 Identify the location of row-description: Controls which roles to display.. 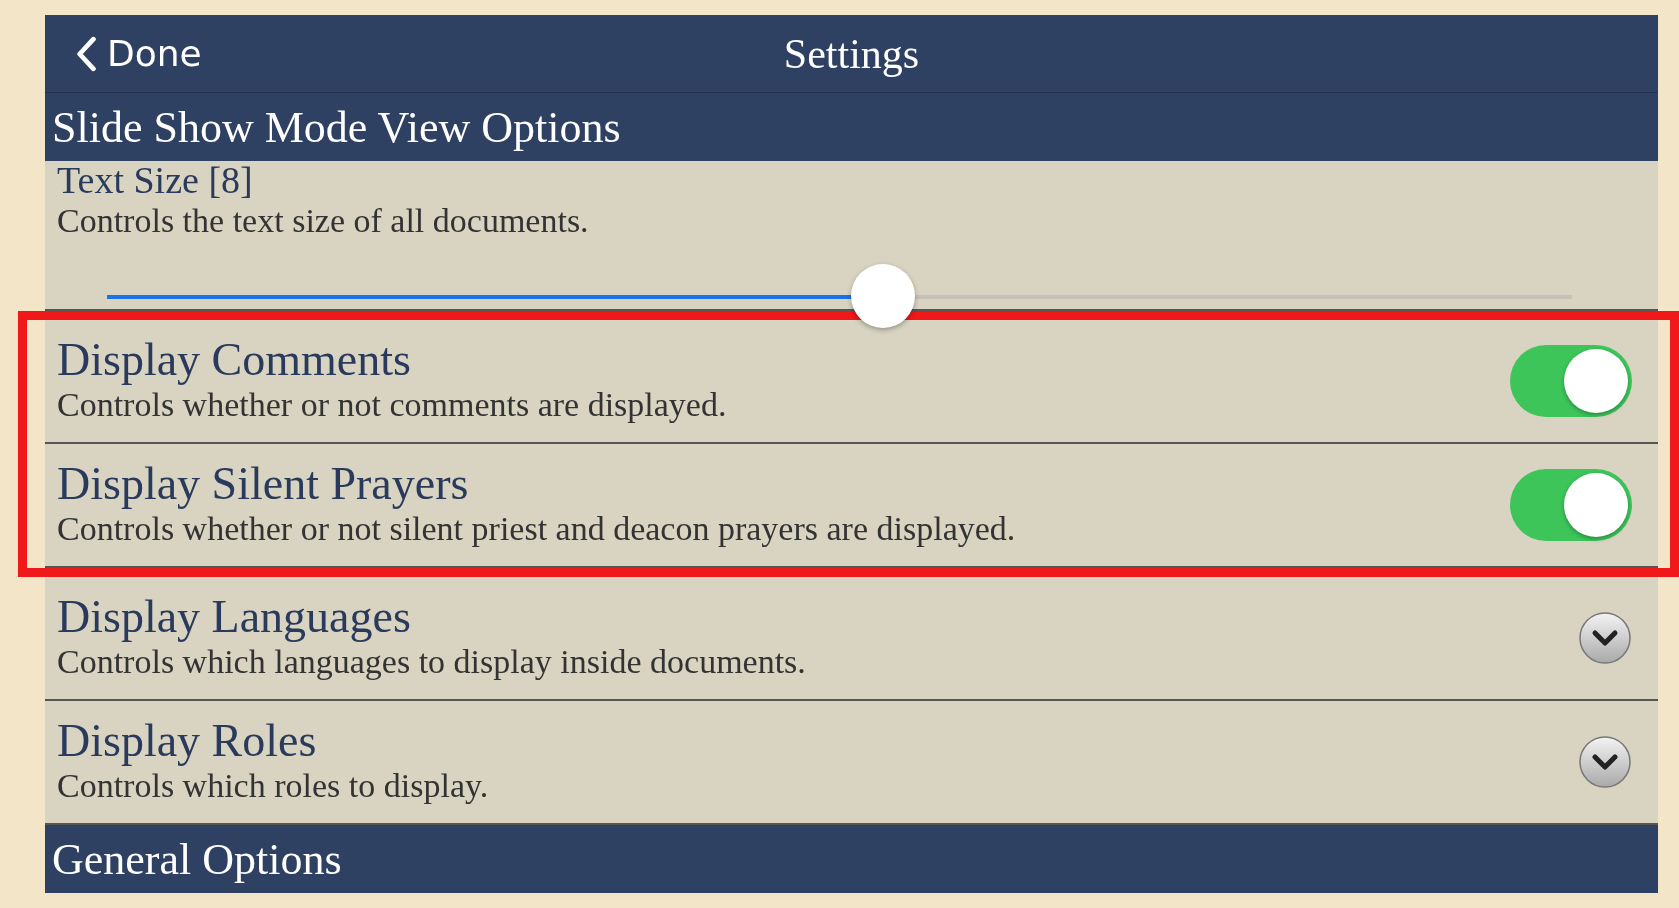
(273, 786).